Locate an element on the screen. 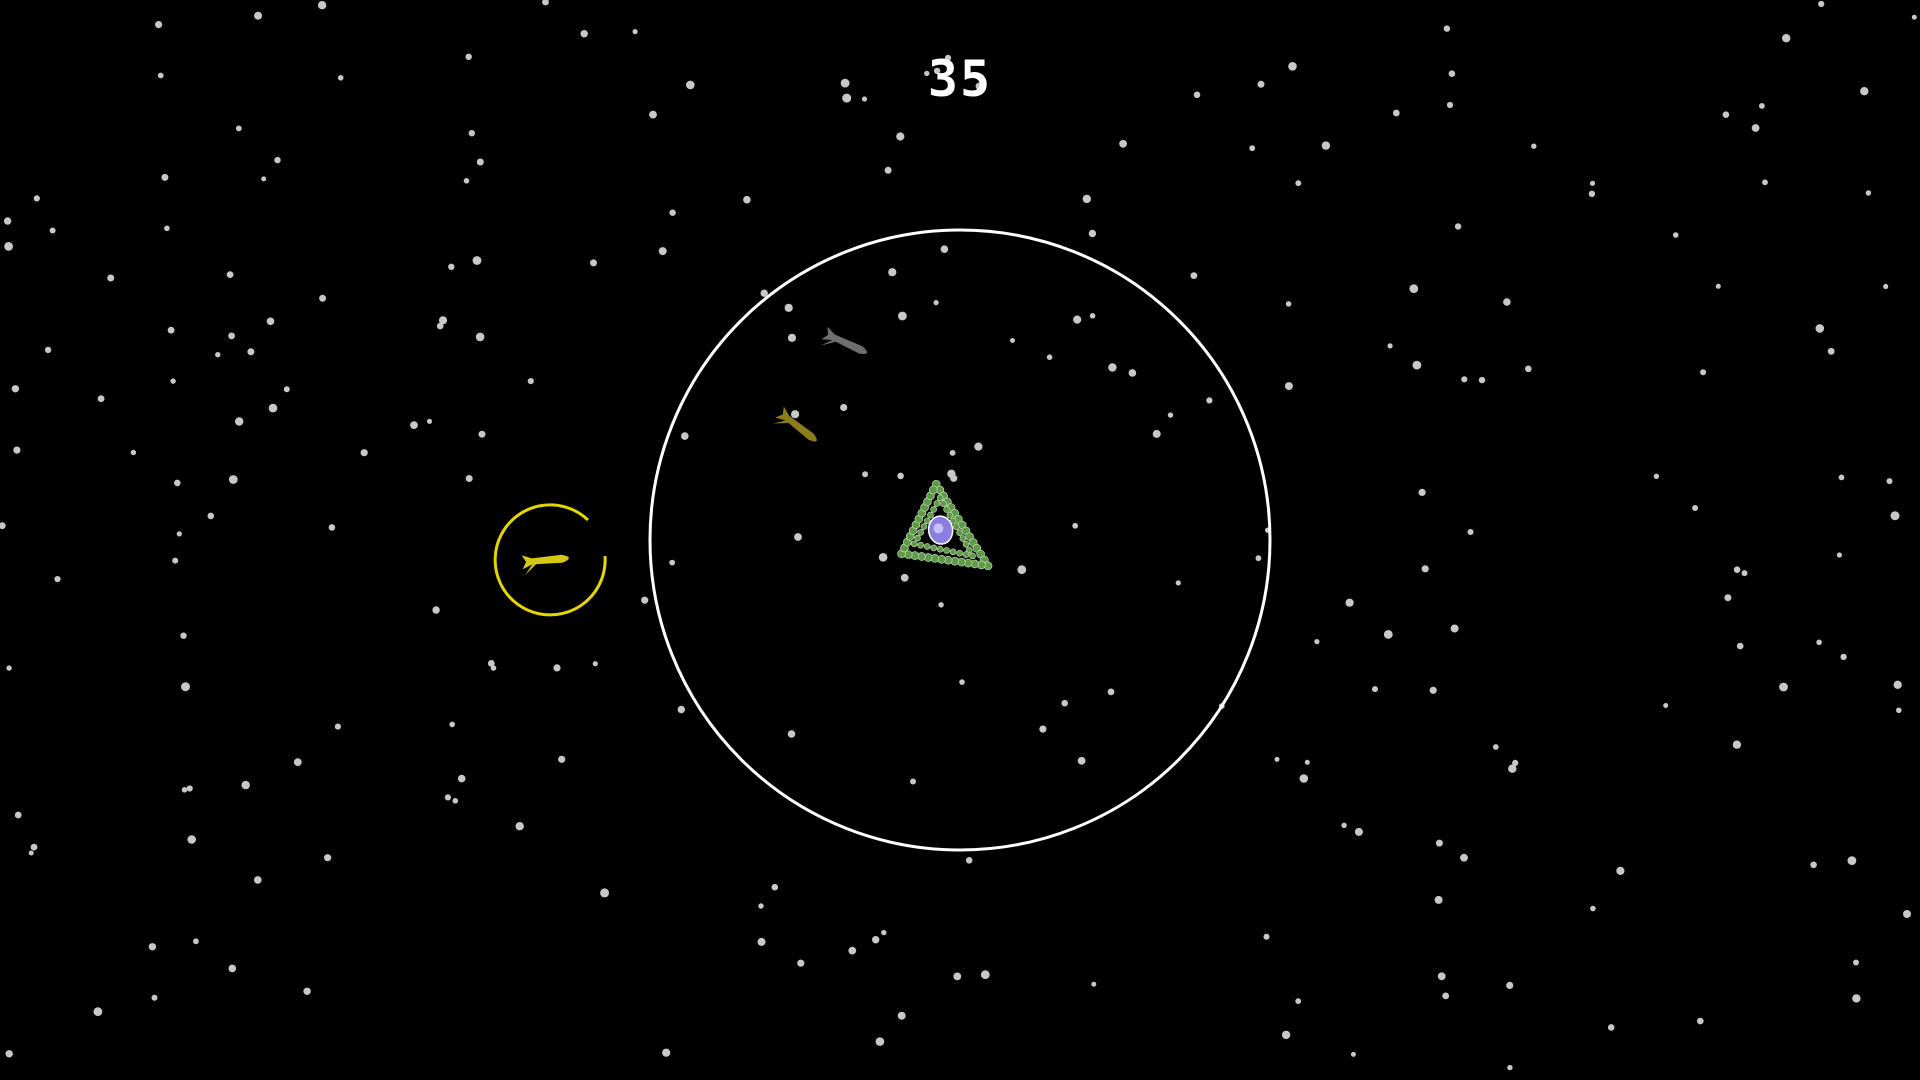 The width and height of the screenshot is (1920, 1080). target-marker is located at coordinates (550, 560).